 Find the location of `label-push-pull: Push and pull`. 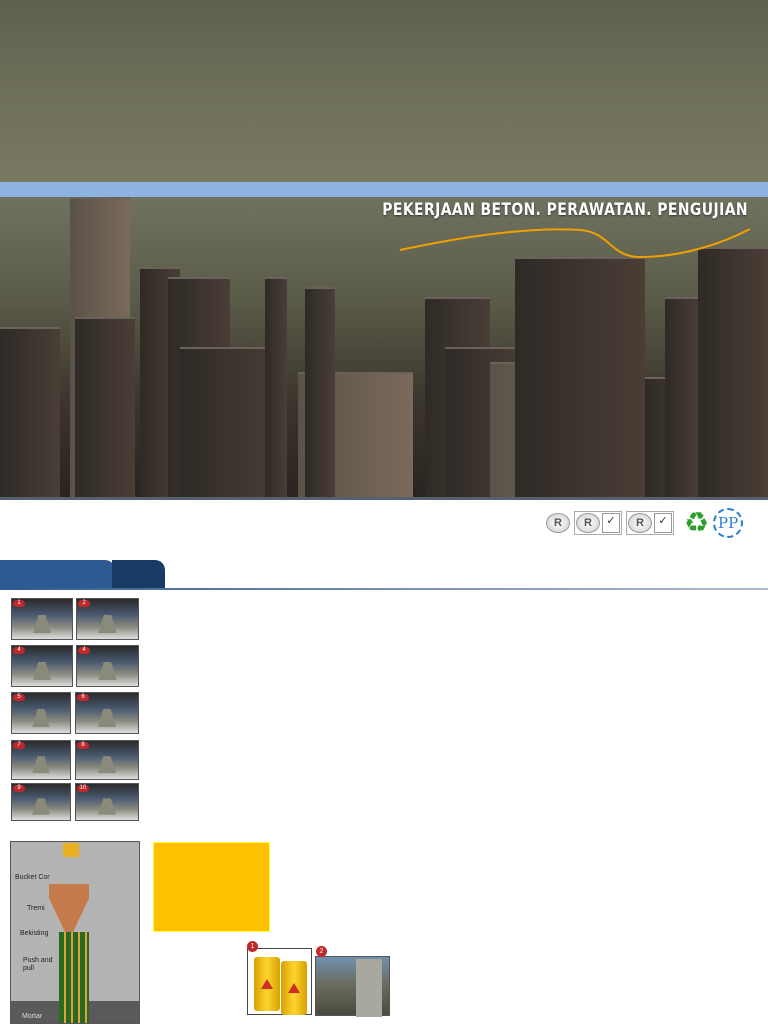

label-push-pull: Push and pull is located at coordinates (38, 964).